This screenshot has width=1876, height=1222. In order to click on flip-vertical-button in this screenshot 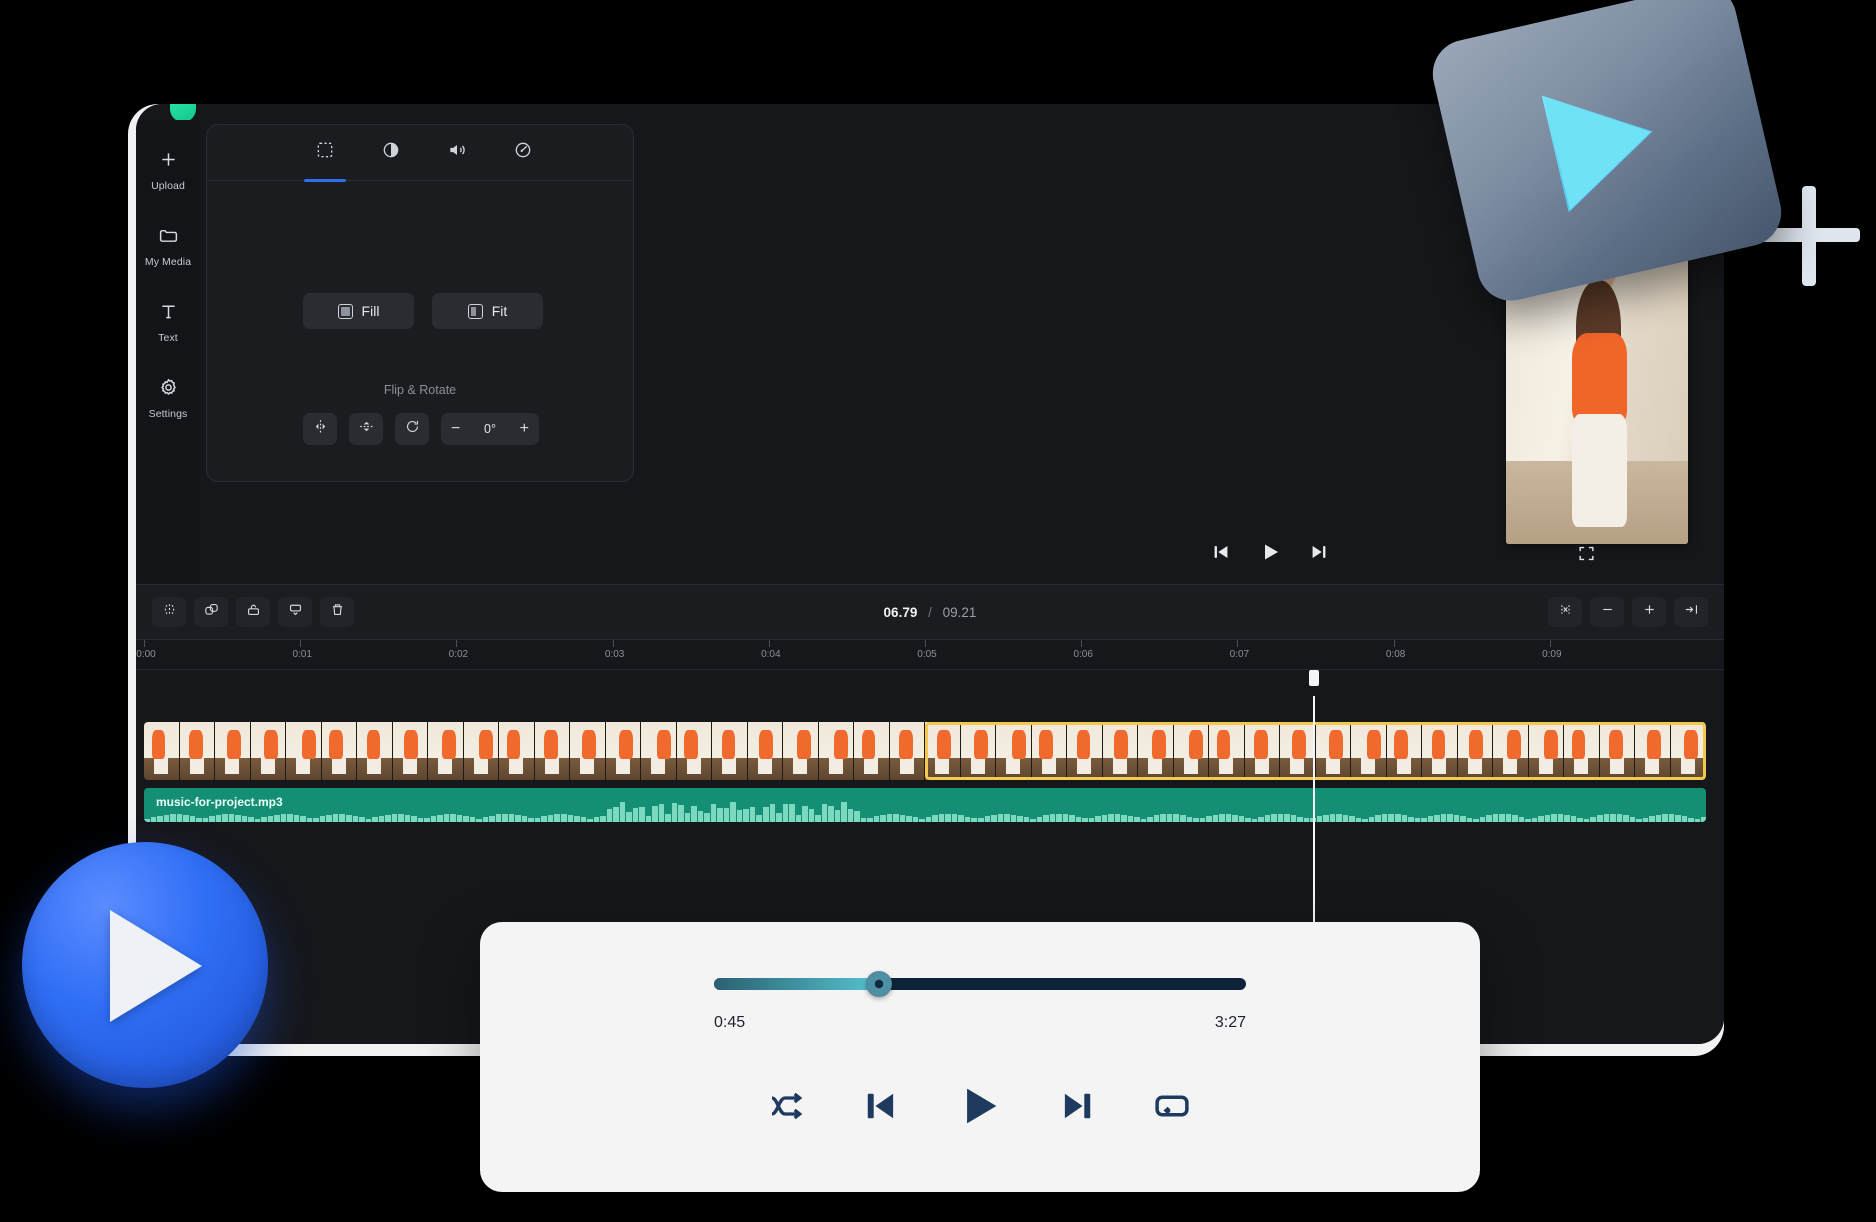, I will do `click(366, 429)`.